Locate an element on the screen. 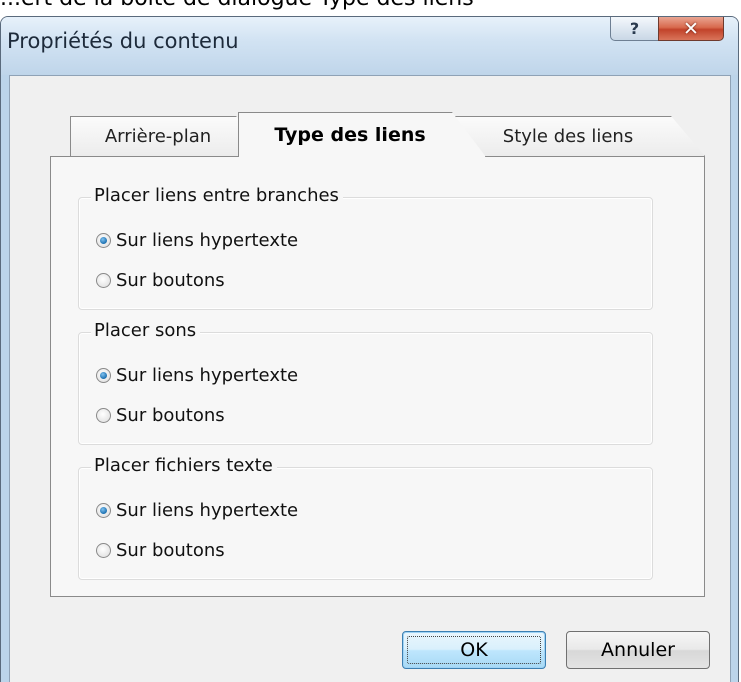  close-icon: ✕ is located at coordinates (691, 28).